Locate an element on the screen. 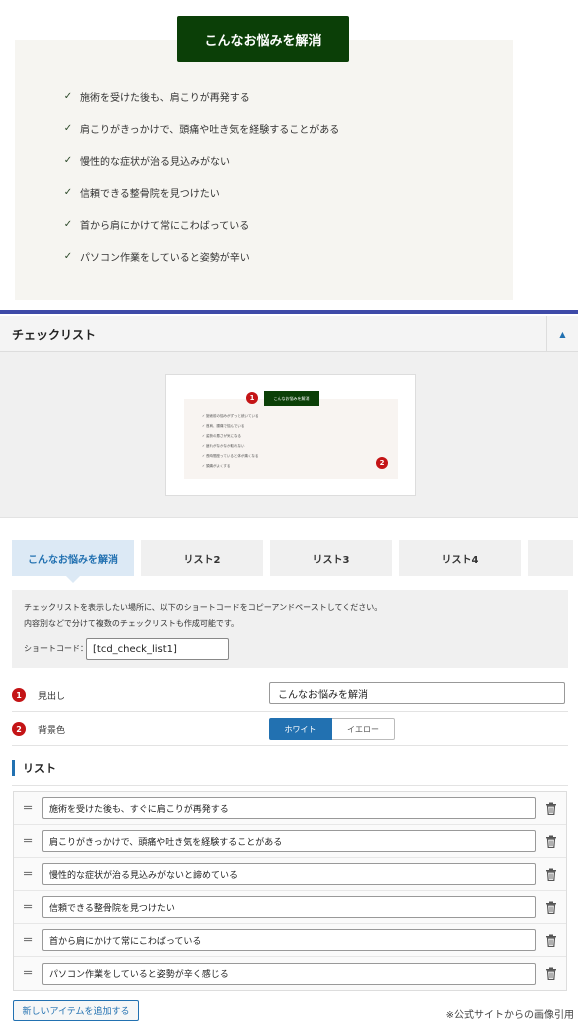 The width and height of the screenshot is (578, 1024). background-row: 2 背景色 ホワイト イエロー is located at coordinates (290, 729).